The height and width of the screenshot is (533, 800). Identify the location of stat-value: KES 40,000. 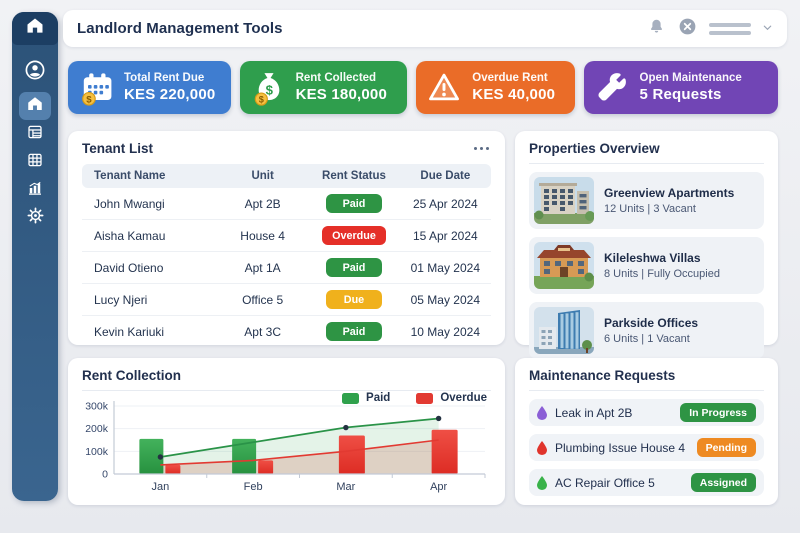
(514, 94).